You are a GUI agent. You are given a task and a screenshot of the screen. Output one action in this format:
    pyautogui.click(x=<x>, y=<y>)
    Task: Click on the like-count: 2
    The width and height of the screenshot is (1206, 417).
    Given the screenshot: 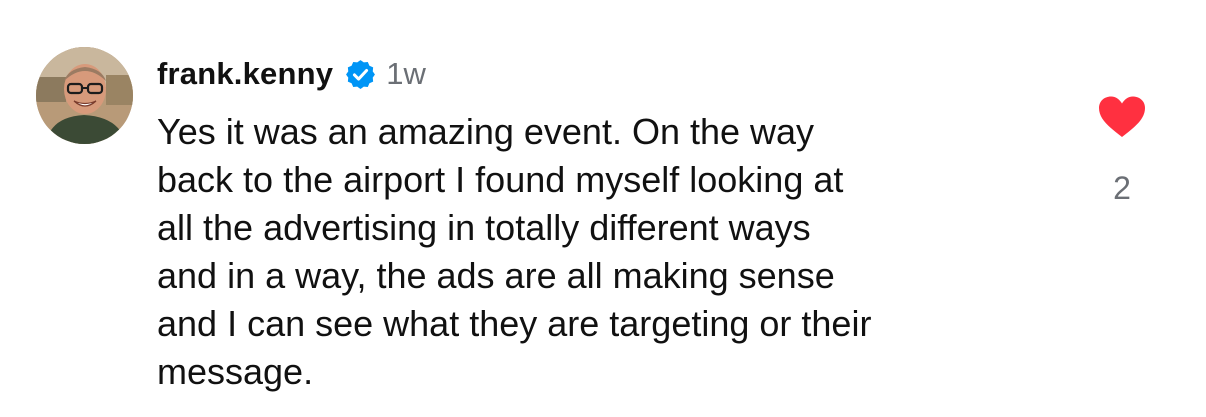 What is the action you would take?
    pyautogui.click(x=1122, y=188)
    